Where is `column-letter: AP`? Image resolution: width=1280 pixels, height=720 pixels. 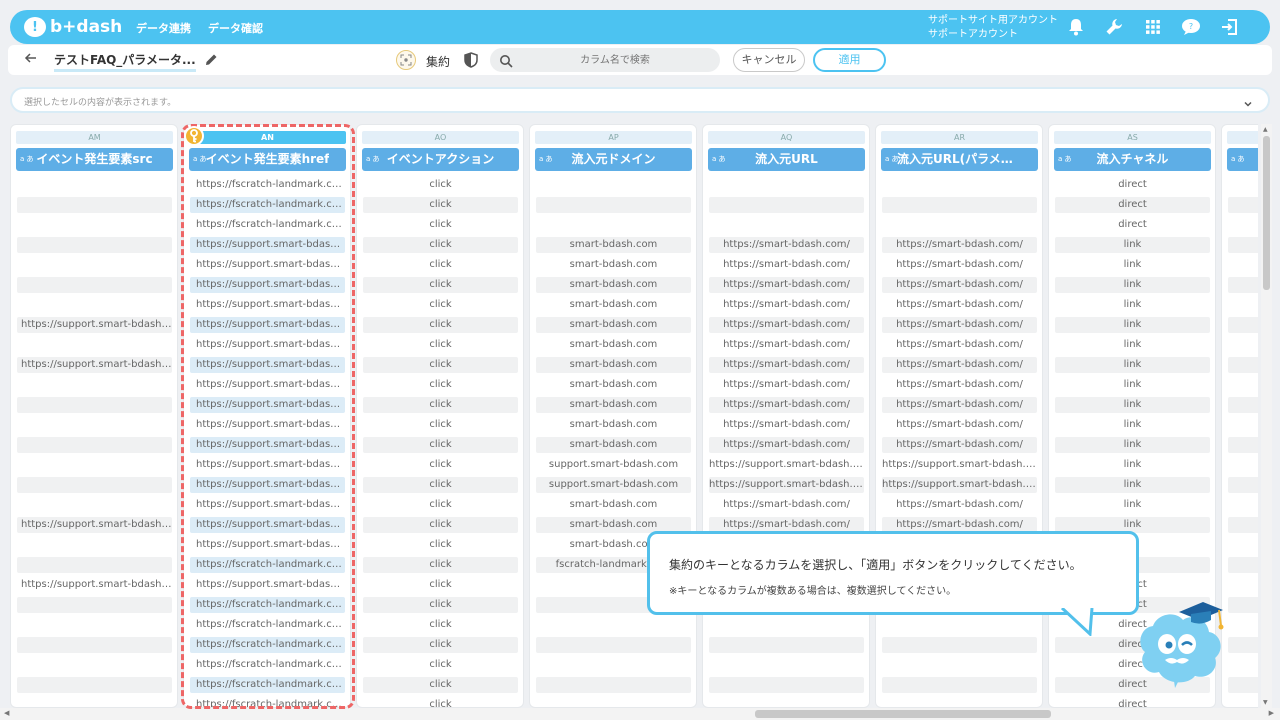 column-letter: AP is located at coordinates (613, 137).